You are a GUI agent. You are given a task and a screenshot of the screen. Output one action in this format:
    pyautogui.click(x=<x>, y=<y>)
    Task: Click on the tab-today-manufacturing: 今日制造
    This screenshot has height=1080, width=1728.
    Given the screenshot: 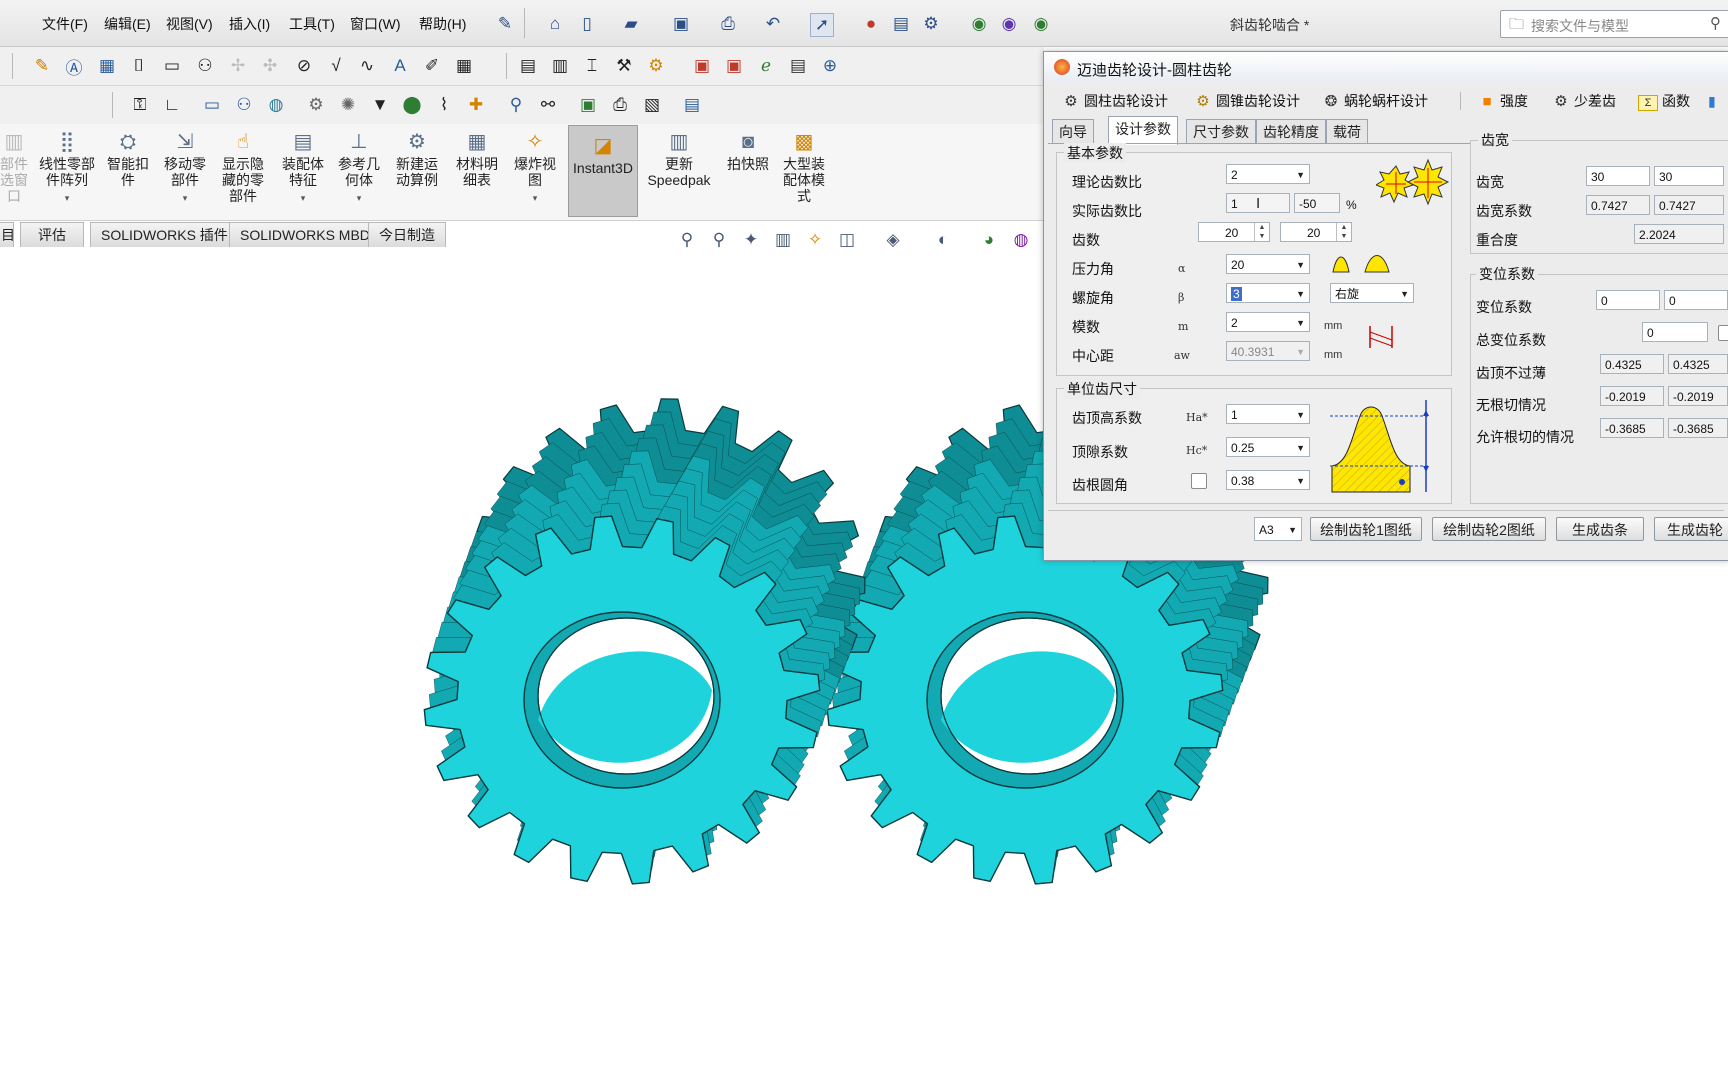 What is the action you would take?
    pyautogui.click(x=407, y=234)
    